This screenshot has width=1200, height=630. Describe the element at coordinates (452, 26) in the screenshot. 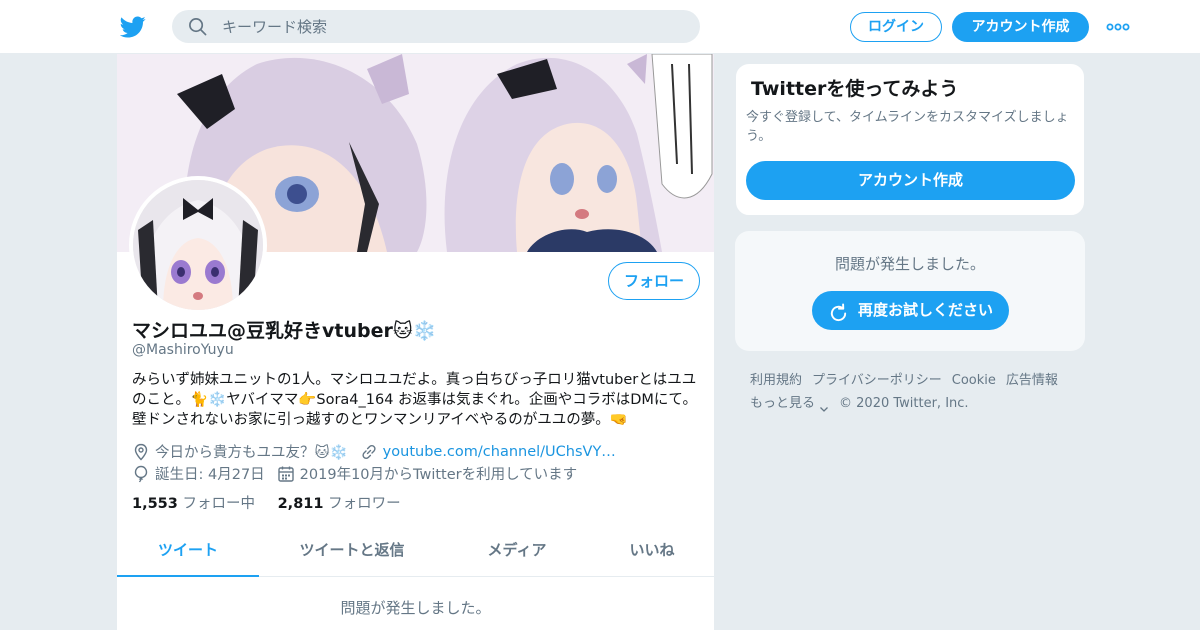

I see `search-input` at that location.